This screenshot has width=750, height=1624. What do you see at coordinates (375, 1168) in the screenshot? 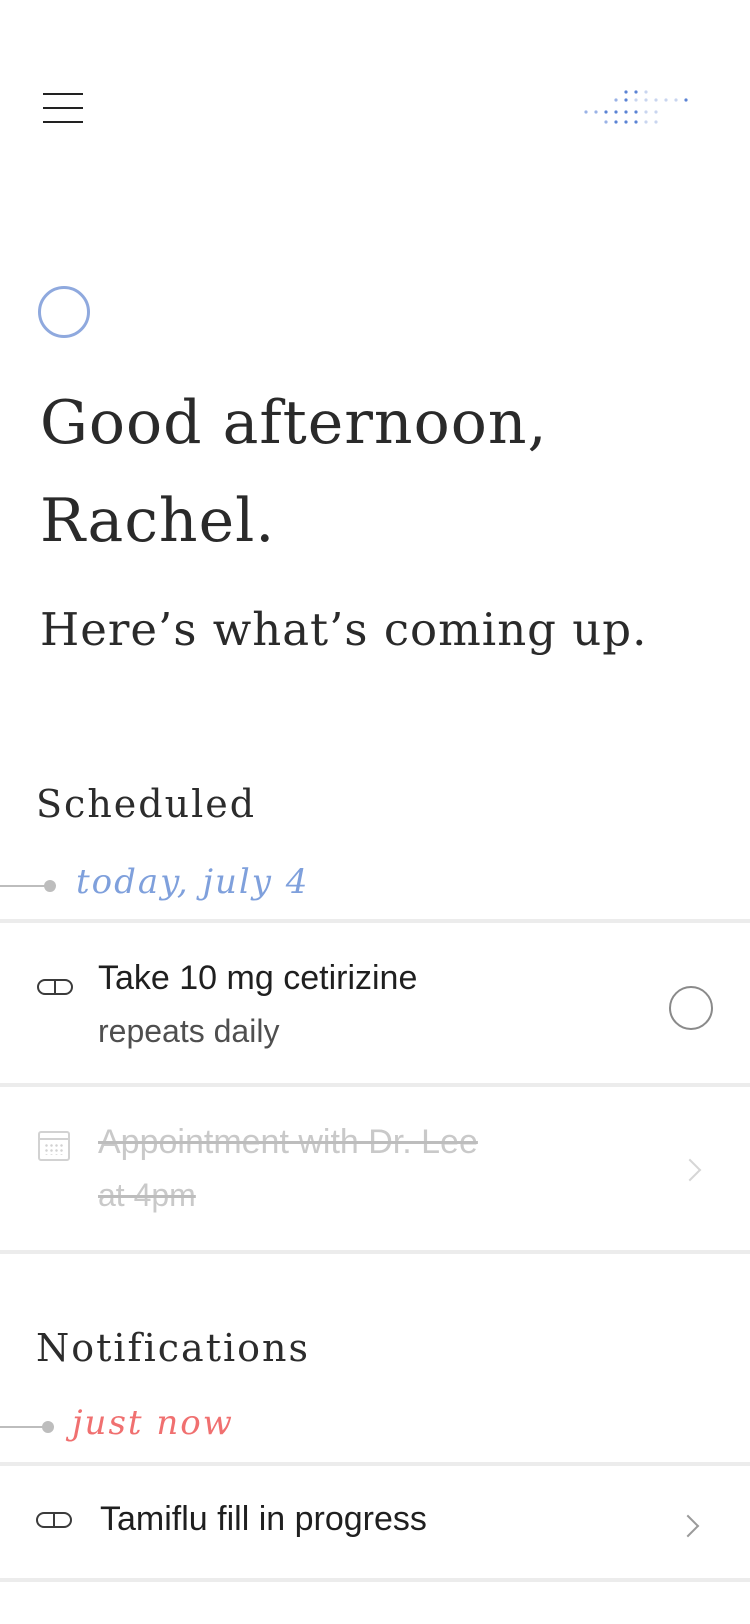
I see `scheduled-item-appointment: Appointment with Dr. Lee at 4pm` at bounding box center [375, 1168].